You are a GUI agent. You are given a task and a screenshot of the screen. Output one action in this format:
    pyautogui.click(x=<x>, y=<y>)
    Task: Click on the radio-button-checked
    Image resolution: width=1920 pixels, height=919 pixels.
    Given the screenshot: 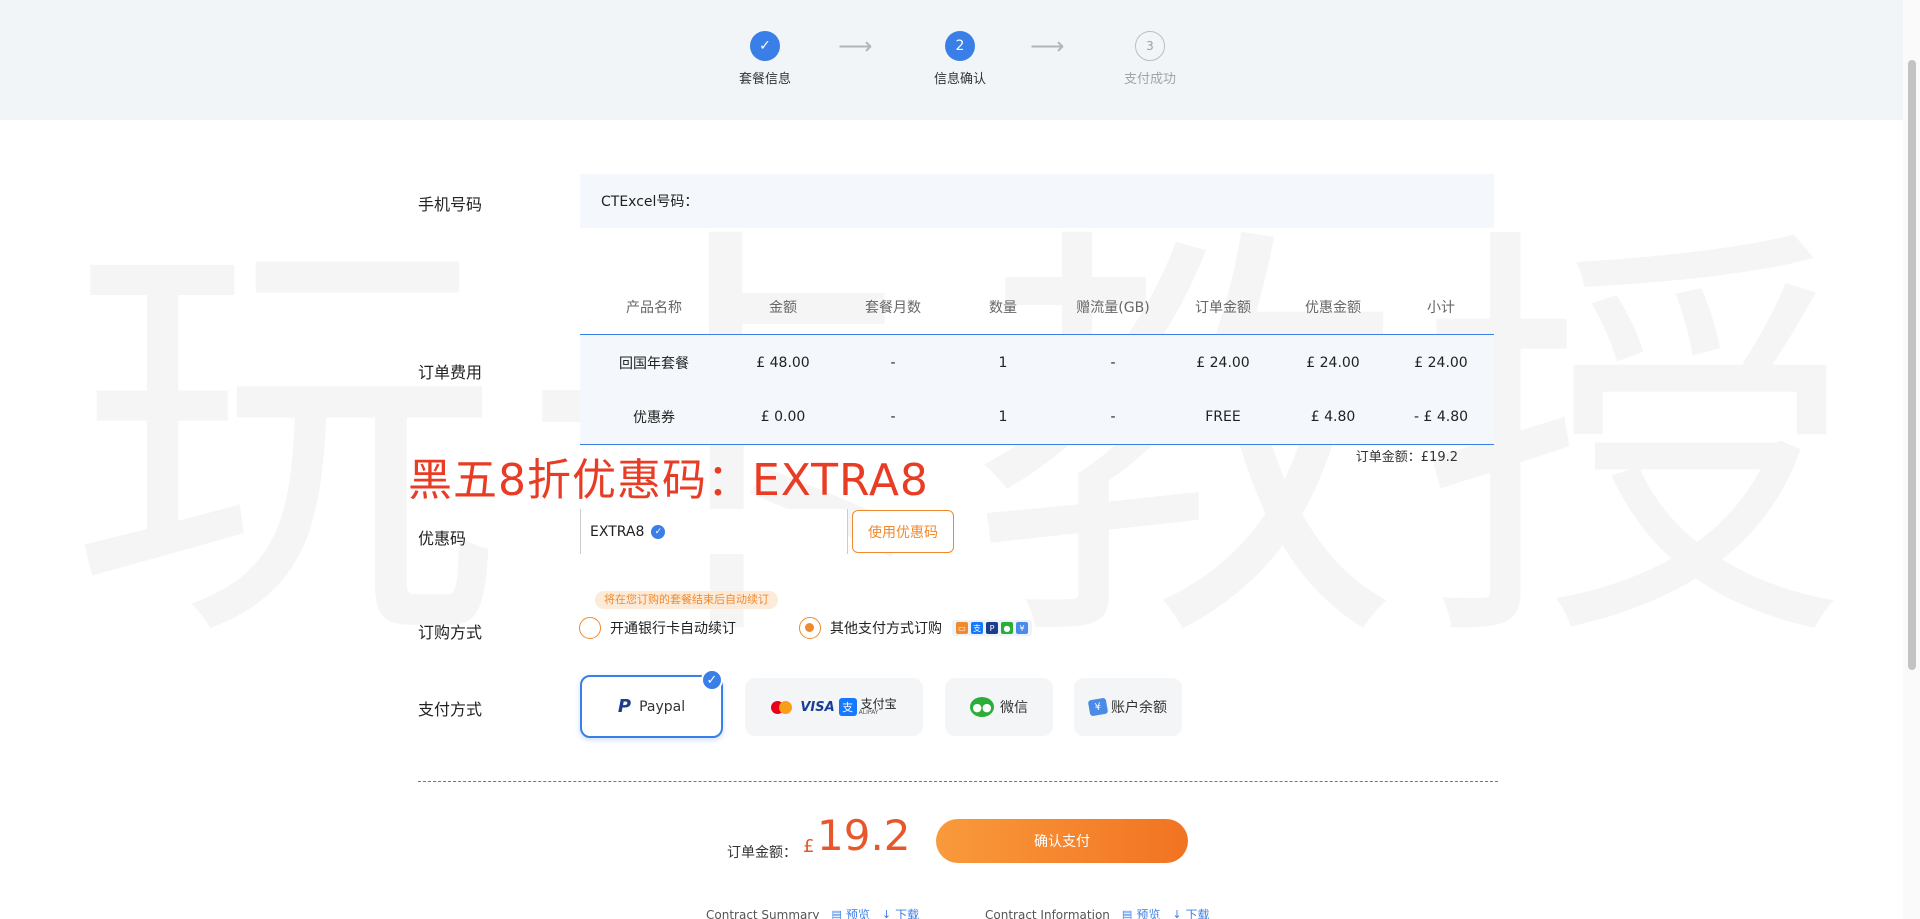 What is the action you would take?
    pyautogui.click(x=810, y=628)
    